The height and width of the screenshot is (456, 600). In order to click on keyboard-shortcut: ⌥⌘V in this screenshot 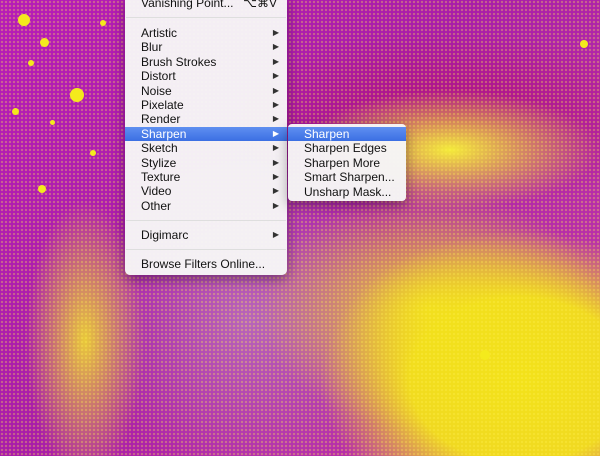, I will do `click(260, 5)`.